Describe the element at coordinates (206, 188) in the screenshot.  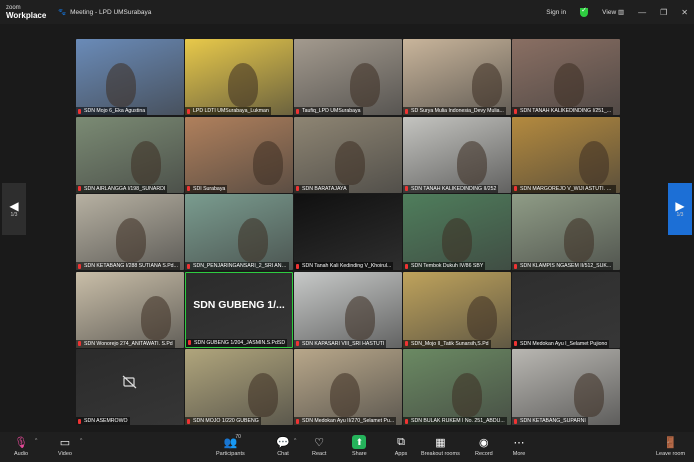
I see `participant-name: SDI Surabaya` at that location.